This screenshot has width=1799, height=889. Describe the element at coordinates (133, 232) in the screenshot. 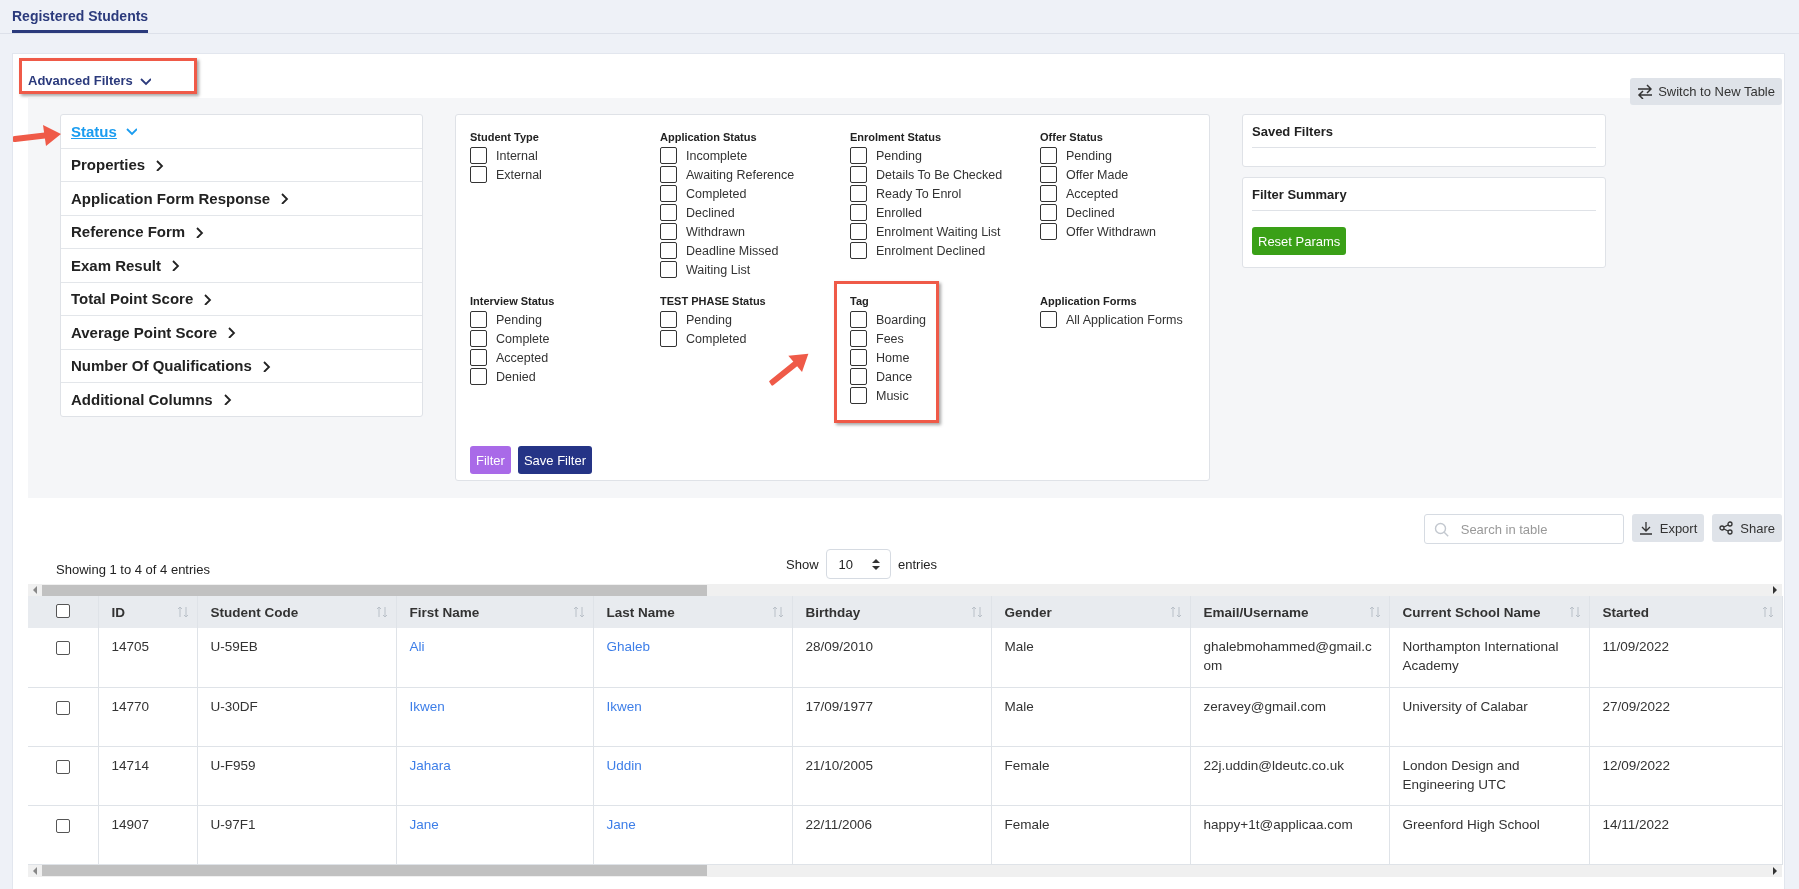

I see `filter-category: Reference Form` at that location.